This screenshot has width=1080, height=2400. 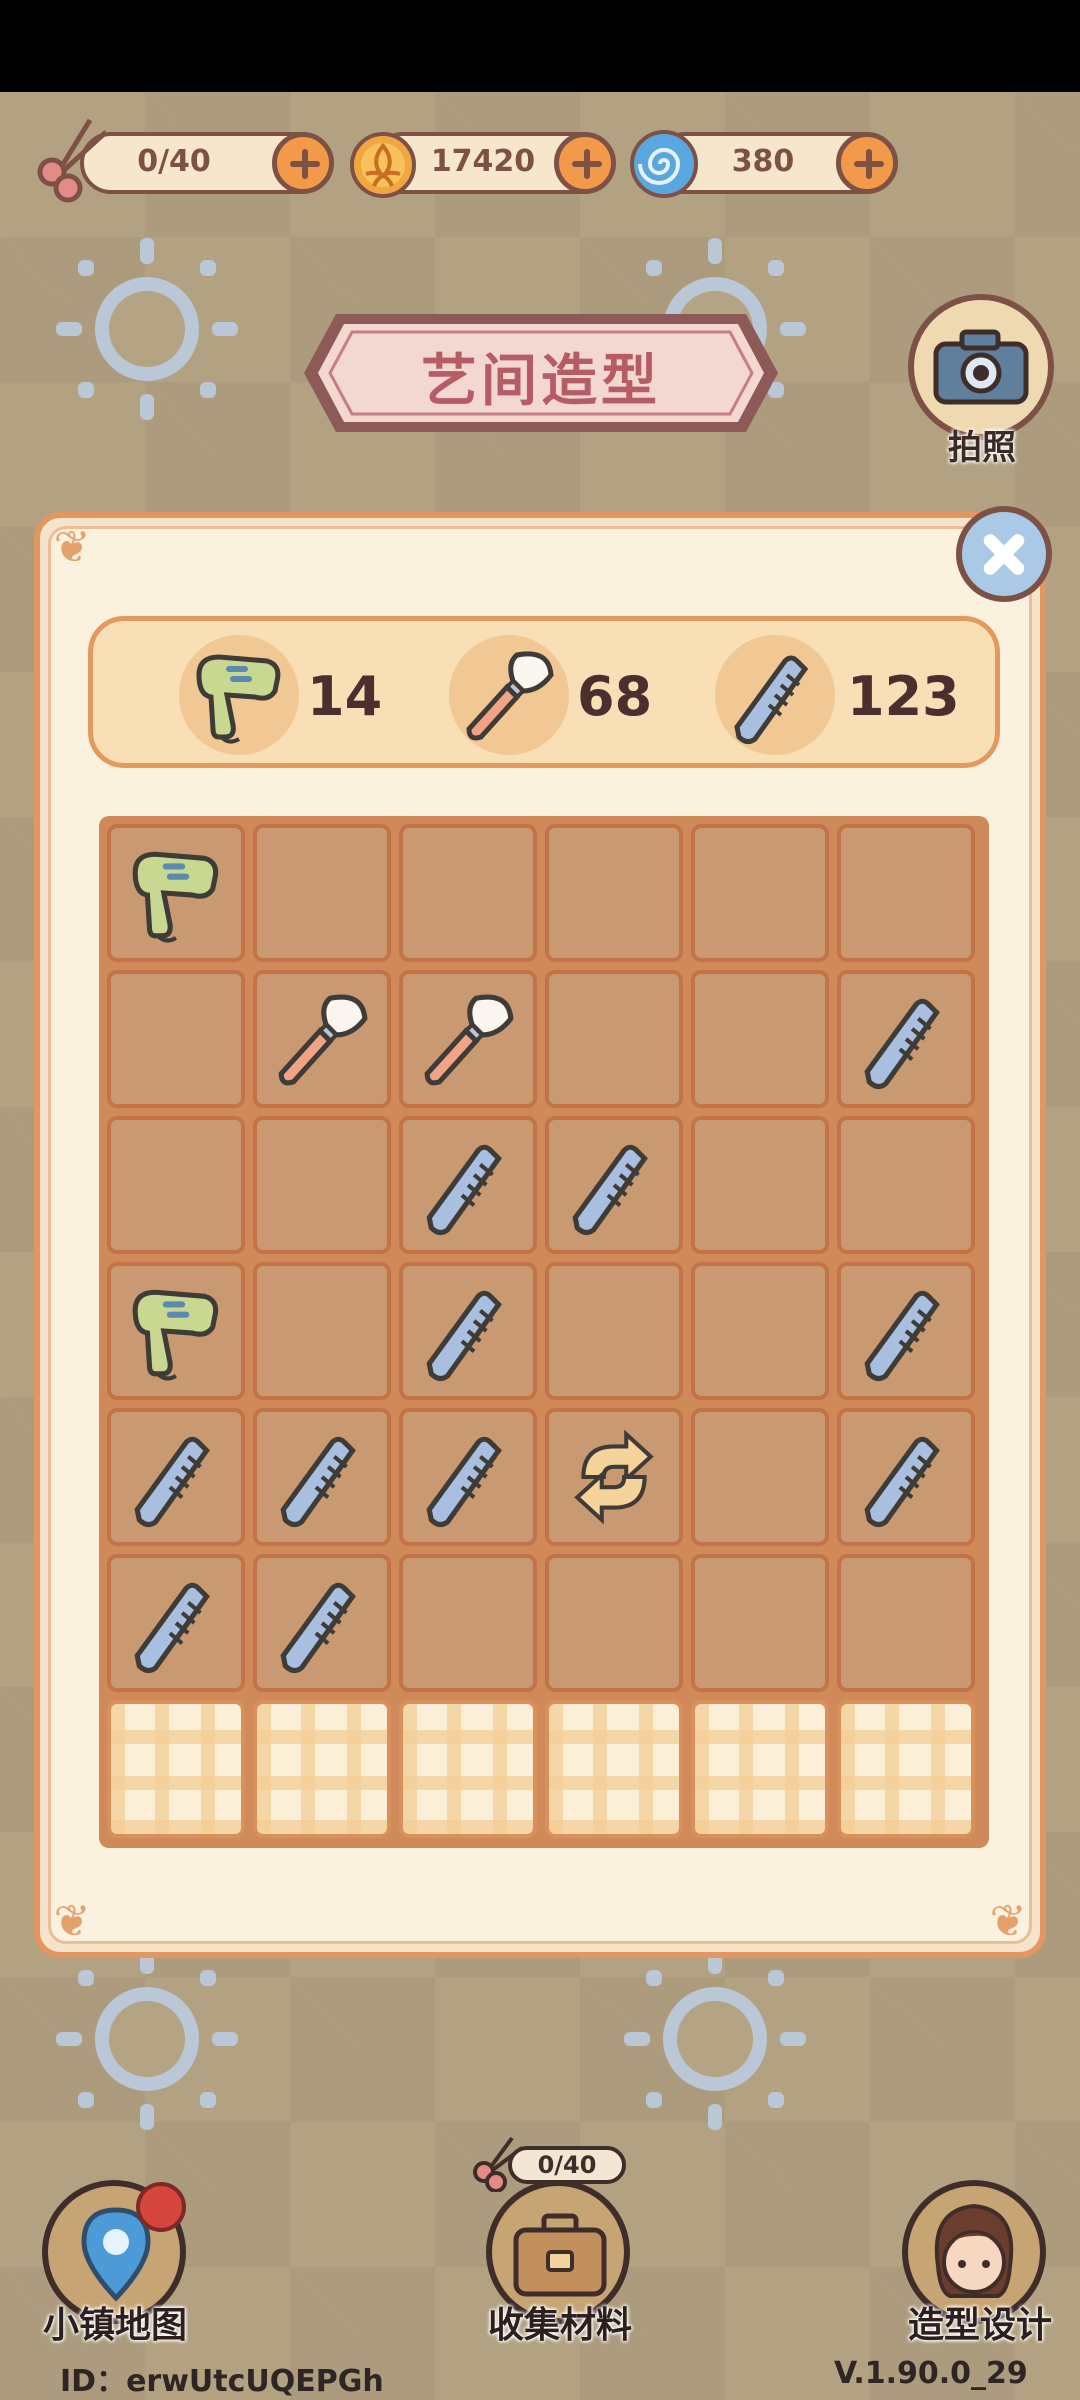 I want to click on coin-counter-value: 17420, so click(x=483, y=161).